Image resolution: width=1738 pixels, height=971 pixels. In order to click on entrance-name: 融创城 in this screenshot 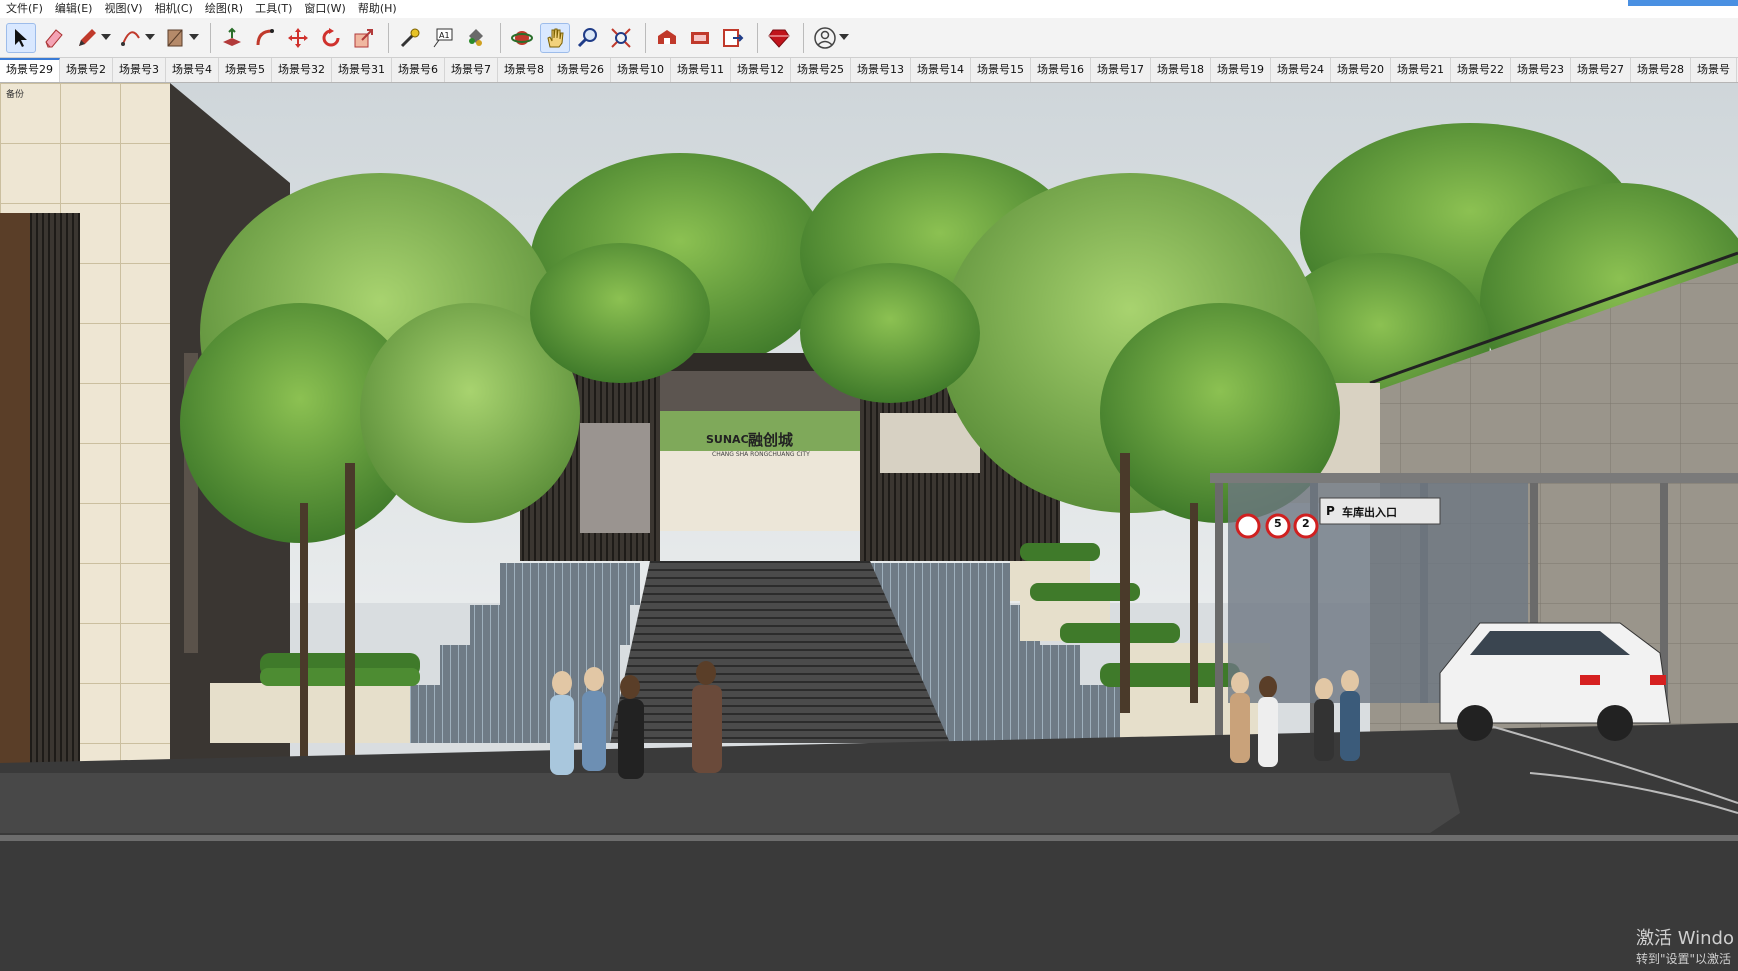, I will do `click(771, 440)`.